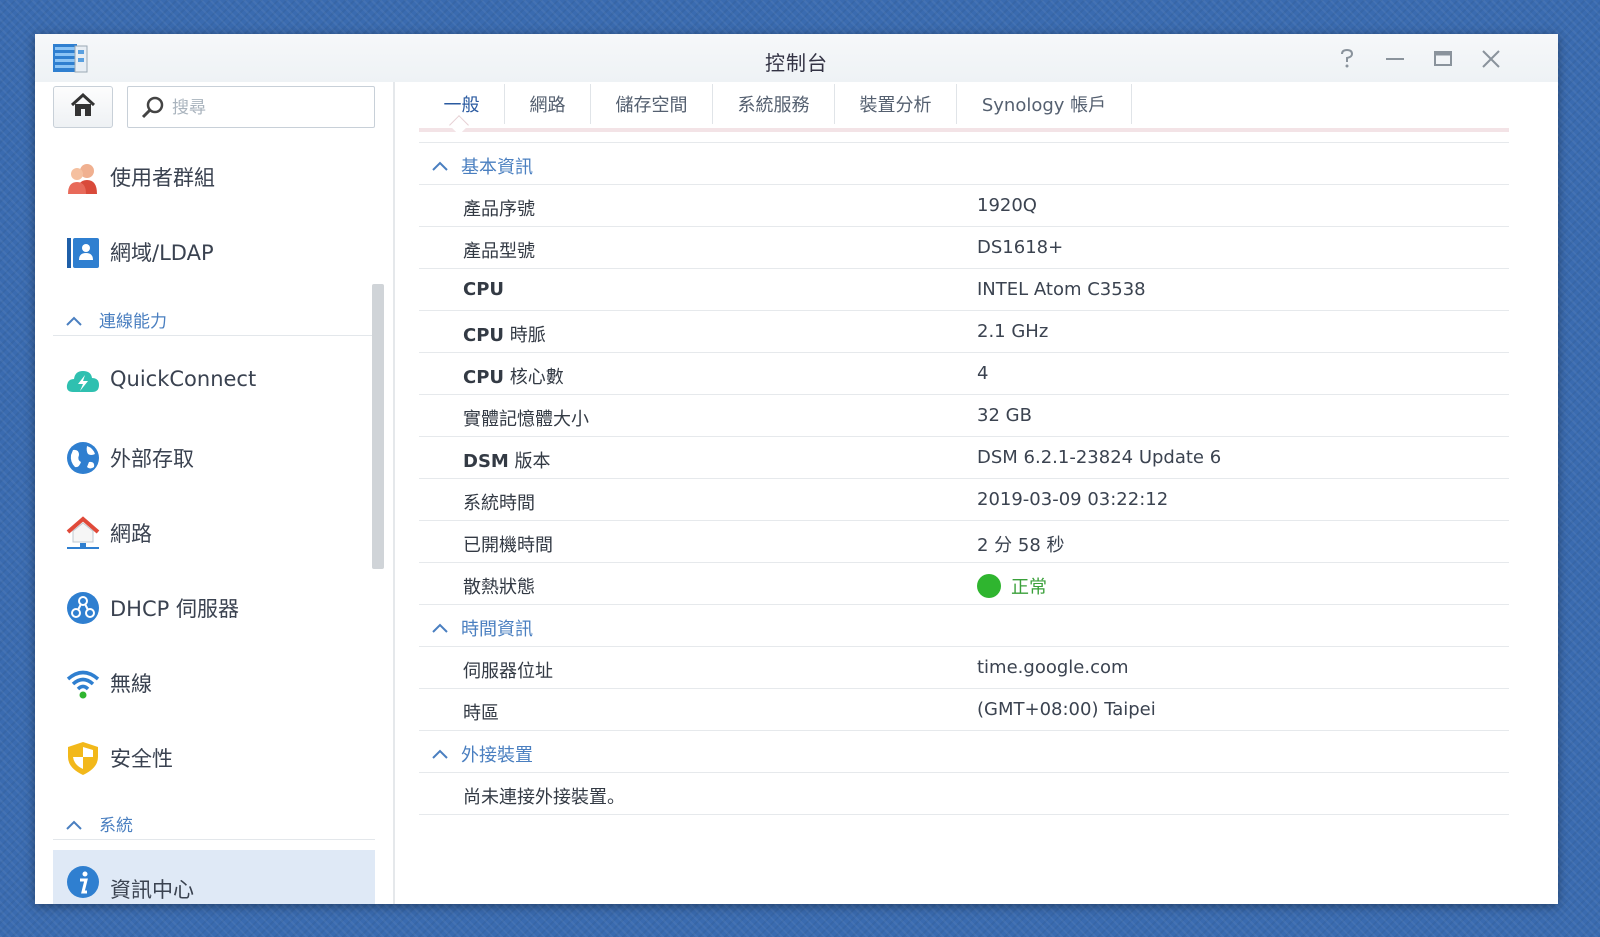 This screenshot has width=1600, height=937. What do you see at coordinates (1491, 59) in the screenshot?
I see `close-icon` at bounding box center [1491, 59].